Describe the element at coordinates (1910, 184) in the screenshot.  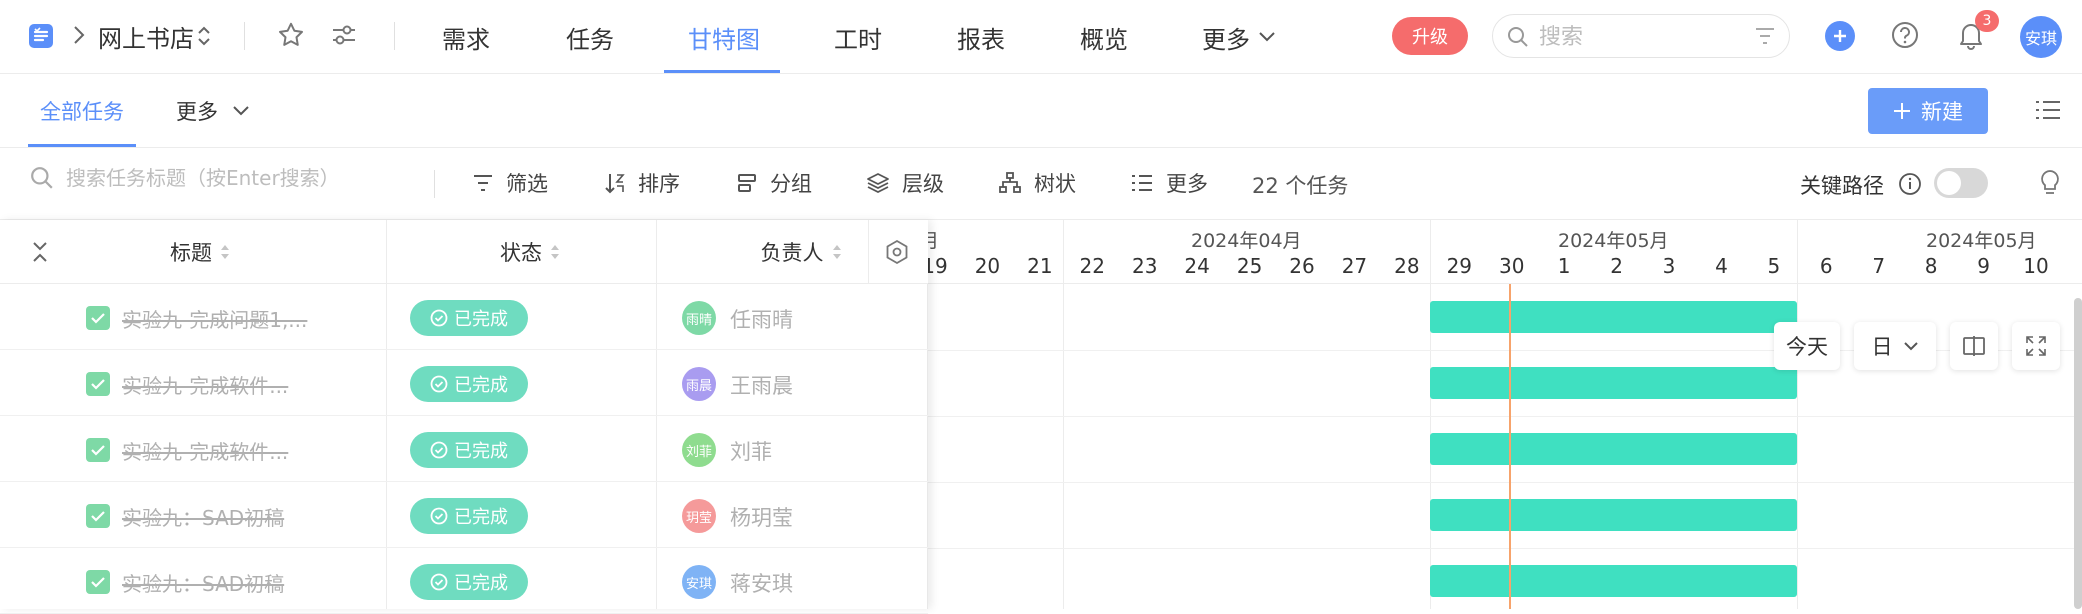
I see `info-icon` at that location.